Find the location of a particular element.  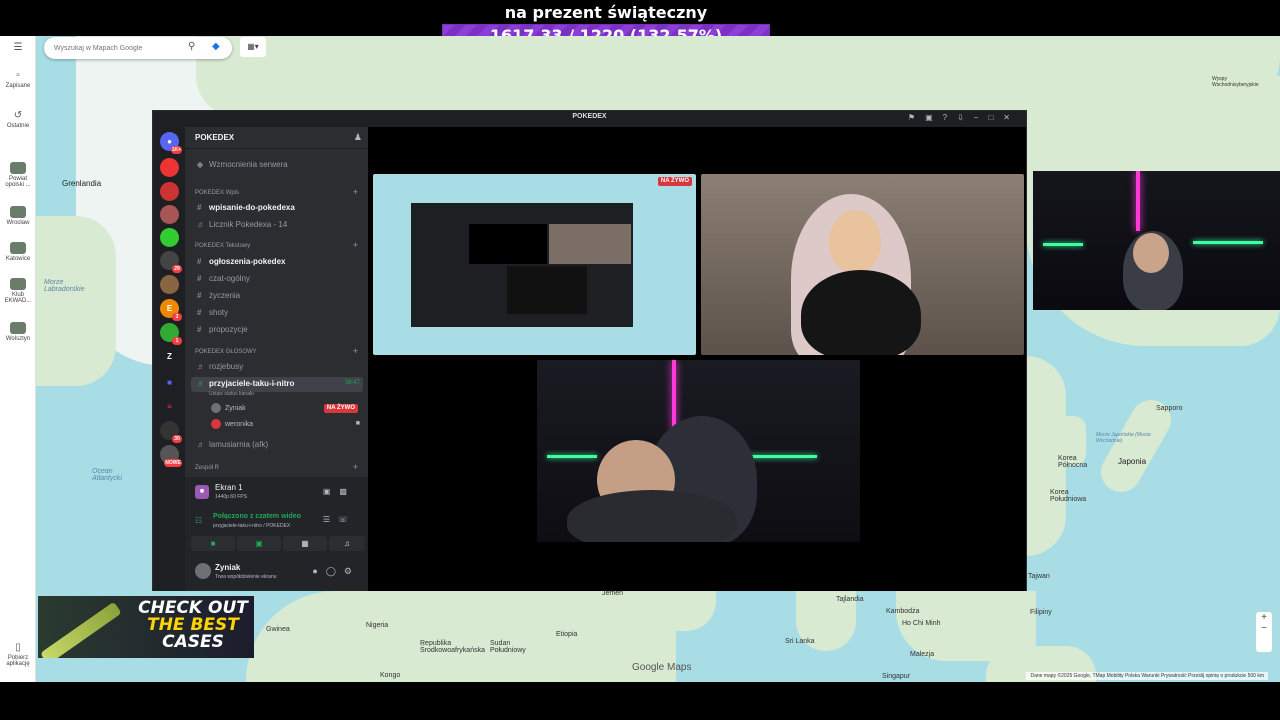

share-screen-button: ▣ is located at coordinates (259, 543).